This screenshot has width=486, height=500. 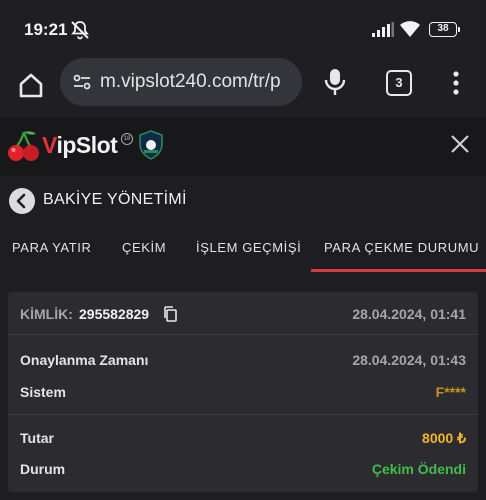 I want to click on site-header: VipSlot 18, so click(x=243, y=147).